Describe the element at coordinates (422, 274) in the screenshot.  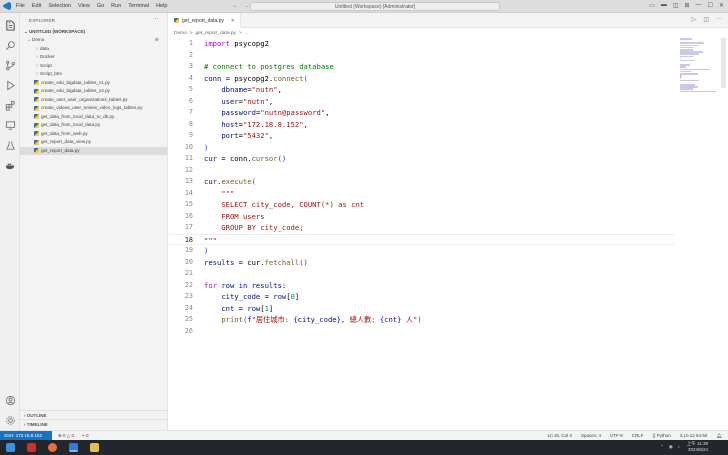
I see `code-line: 21` at that location.